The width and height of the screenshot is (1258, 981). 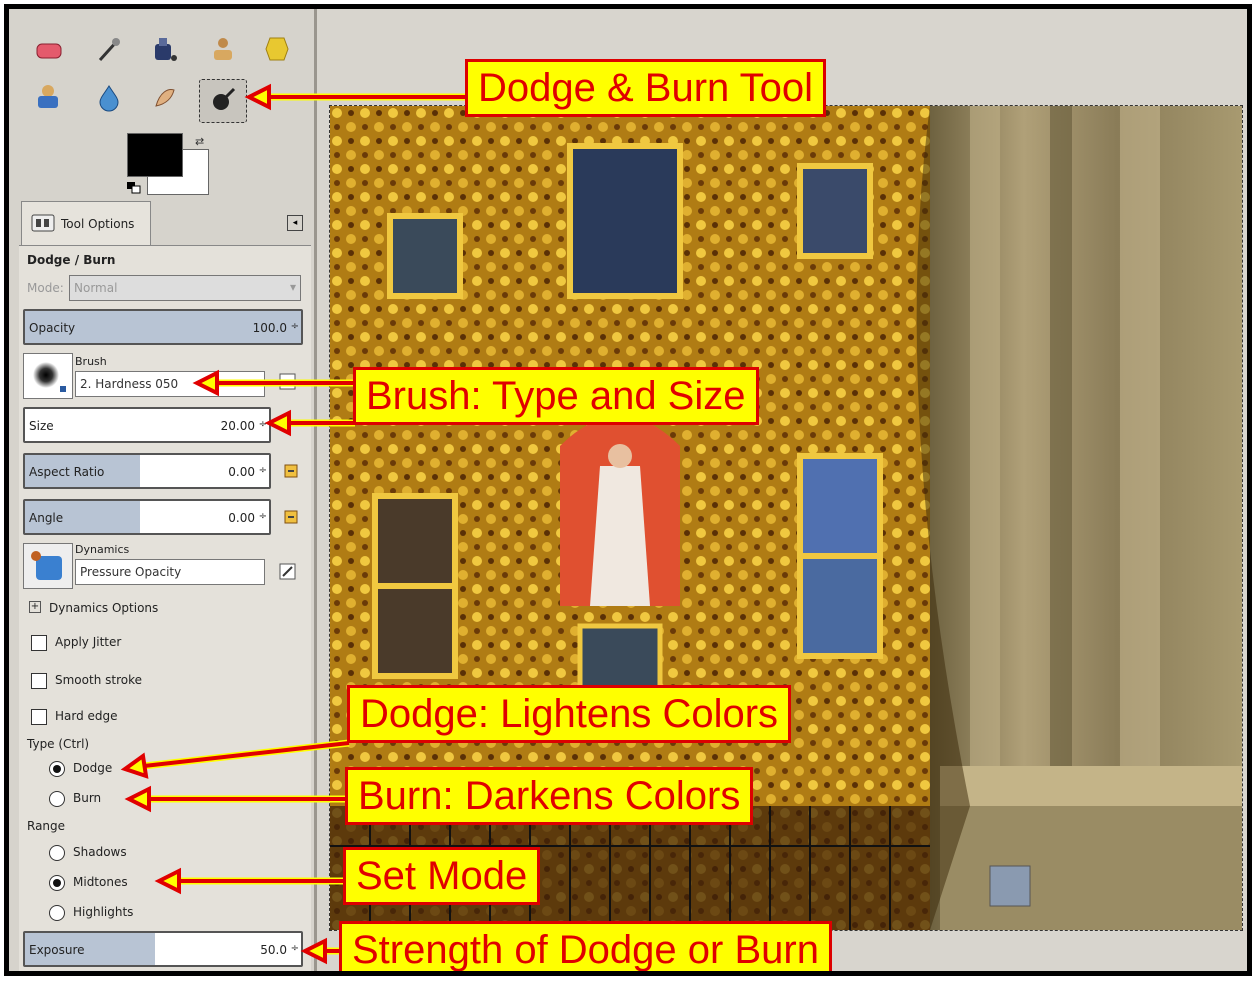 What do you see at coordinates (569, 714) in the screenshot?
I see `callout-dodge: Dodge: Lightens Colors` at bounding box center [569, 714].